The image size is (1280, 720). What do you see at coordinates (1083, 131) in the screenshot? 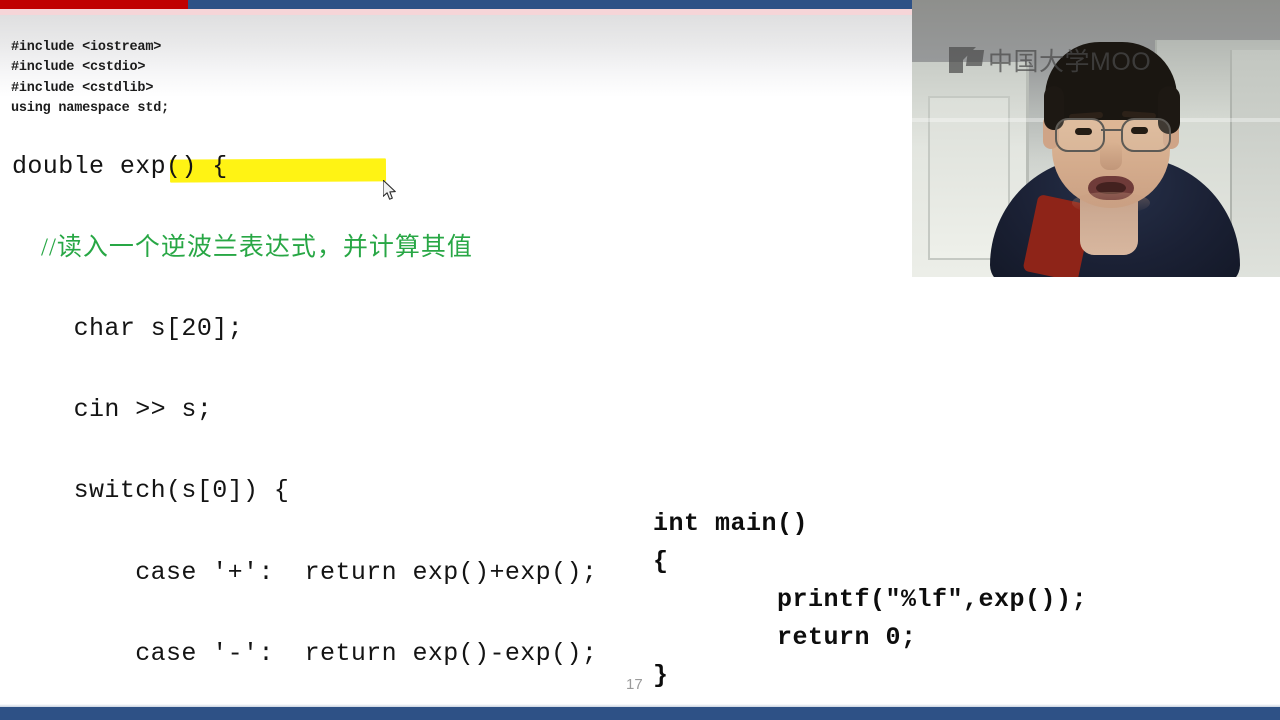
I see `presenter-eye-left` at bounding box center [1083, 131].